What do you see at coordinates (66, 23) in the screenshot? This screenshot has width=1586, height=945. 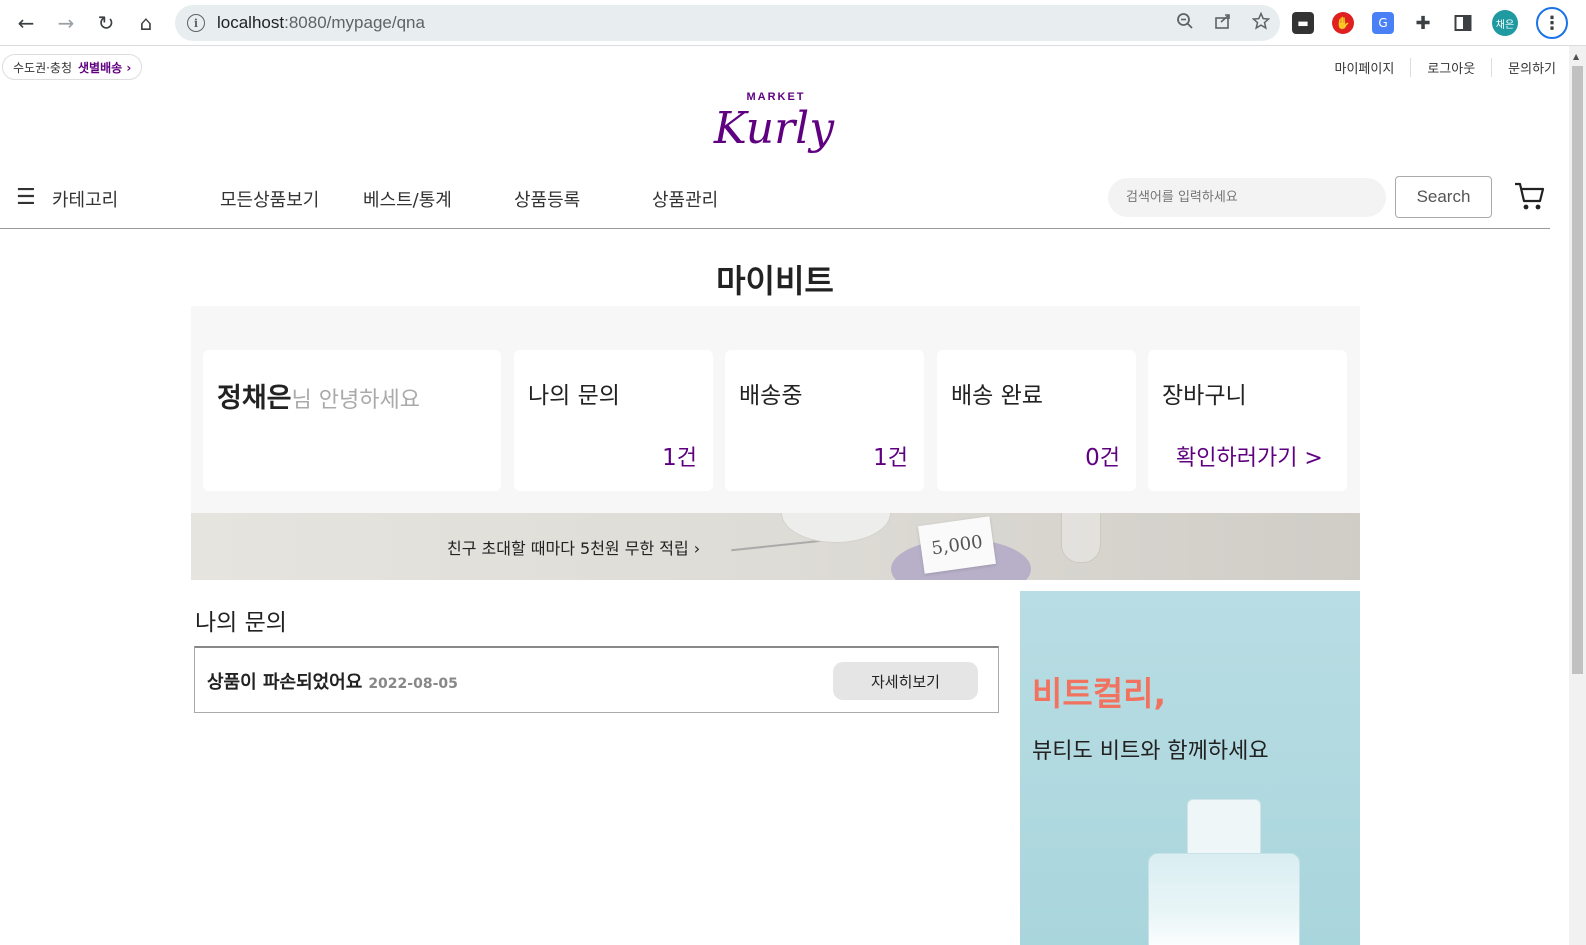 I see `forward-icon: →` at bounding box center [66, 23].